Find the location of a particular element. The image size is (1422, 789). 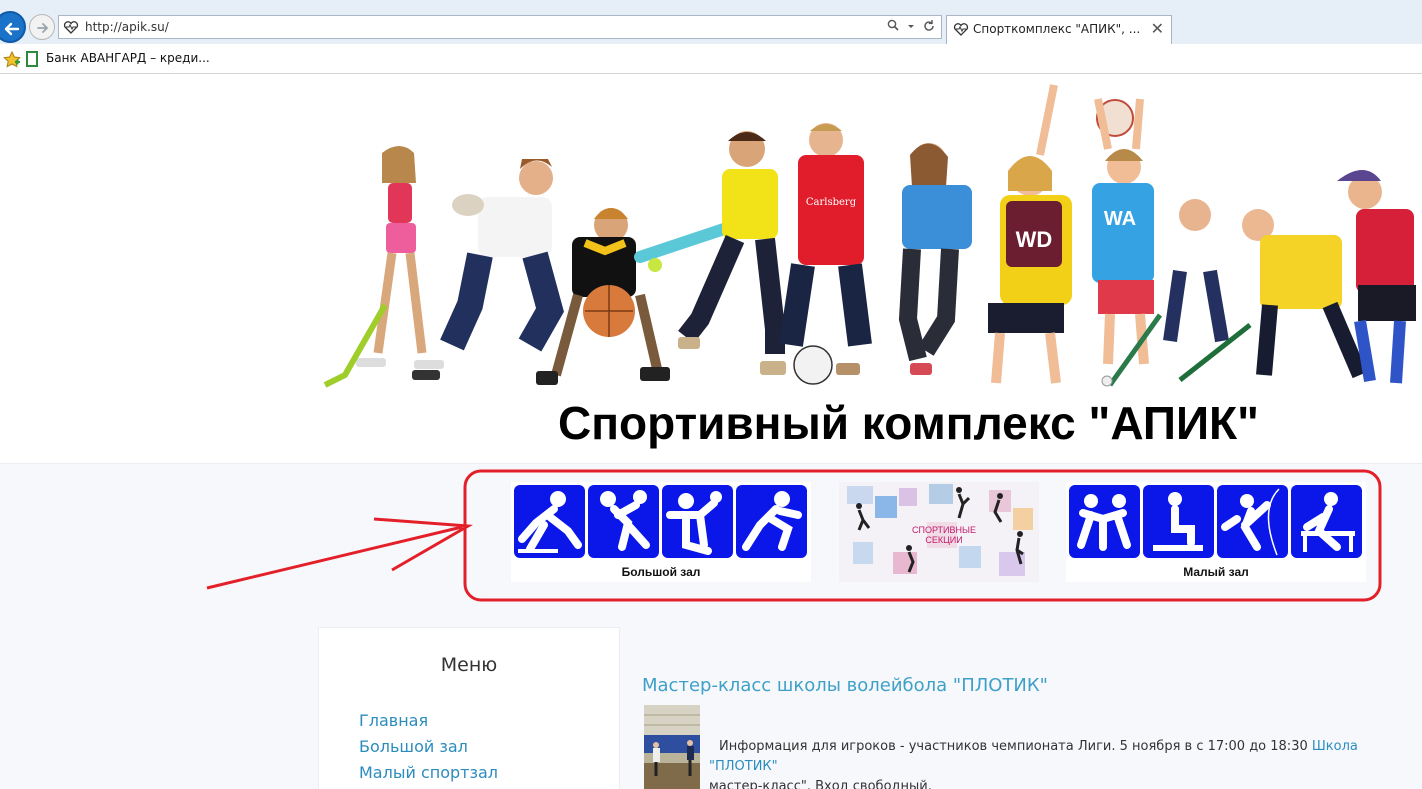

jersey-text: WD is located at coordinates (1034, 239).